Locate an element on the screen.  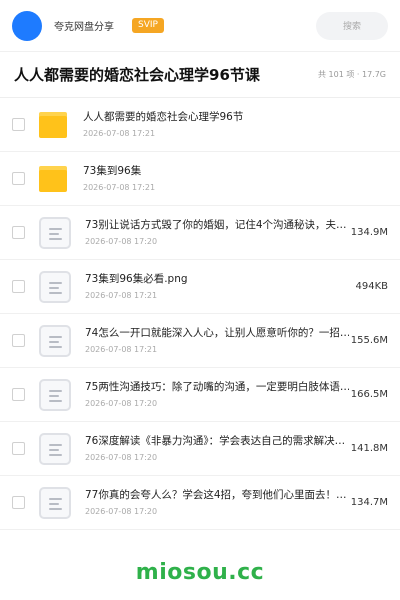
folder-title-bar: 人人都需要的婚恋社会心理学96节课 共 101 项 · 17.7G is located at coordinates (200, 75).